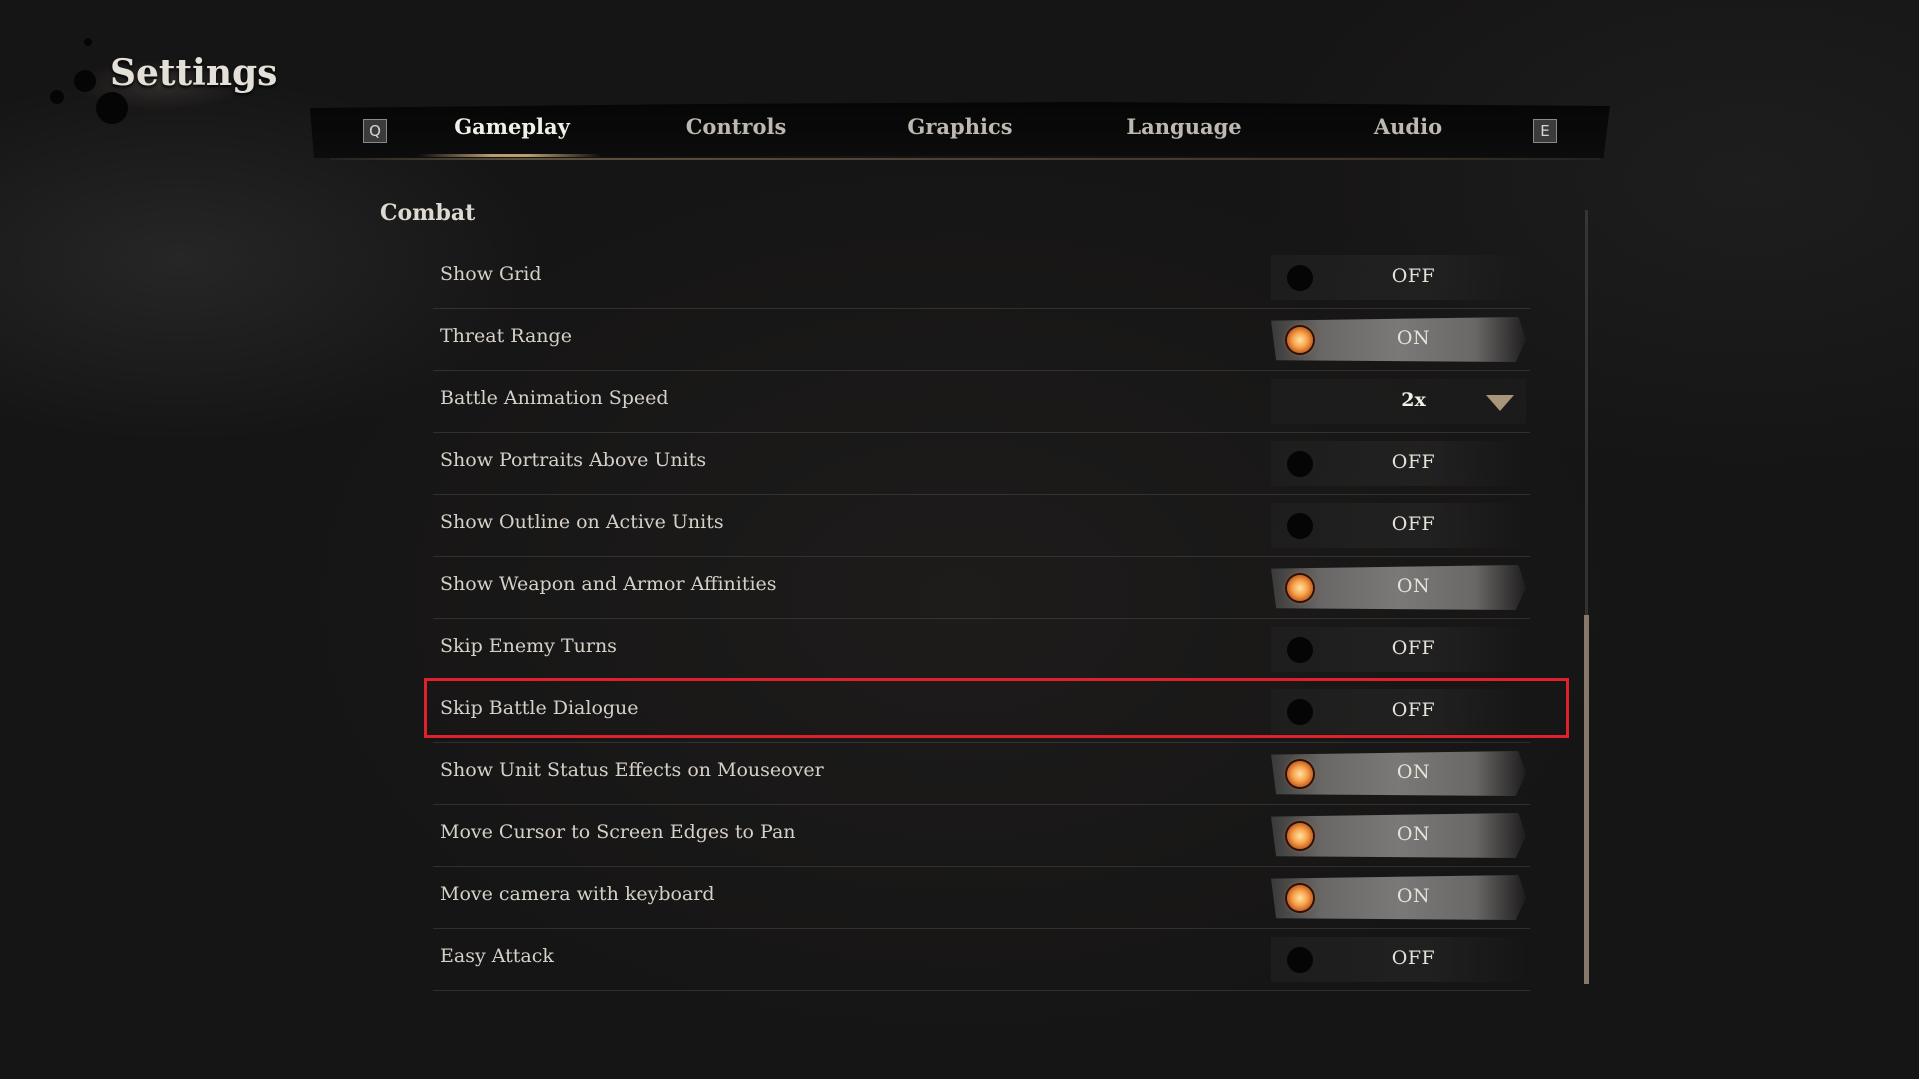 Image resolution: width=1919 pixels, height=1079 pixels. Describe the element at coordinates (577, 894) in the screenshot. I see `setting-label: Move camera with keyboard` at that location.